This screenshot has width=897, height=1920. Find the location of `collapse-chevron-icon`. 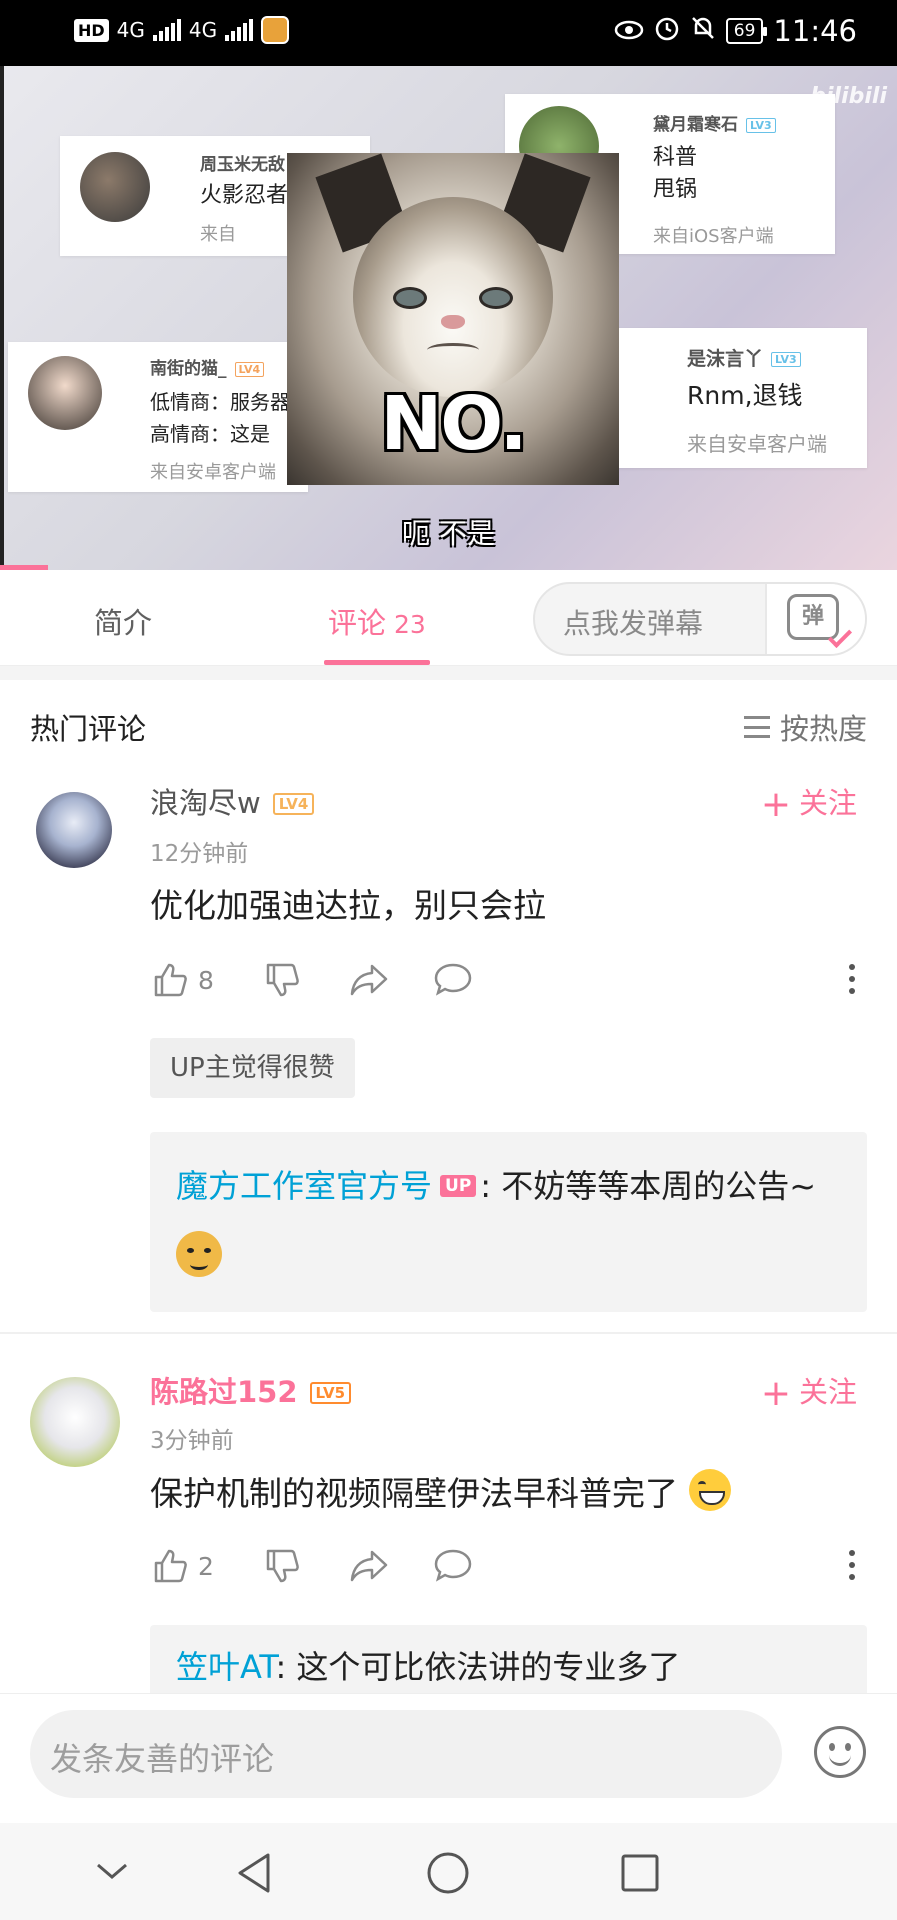

collapse-chevron-icon is located at coordinates (112, 1873).